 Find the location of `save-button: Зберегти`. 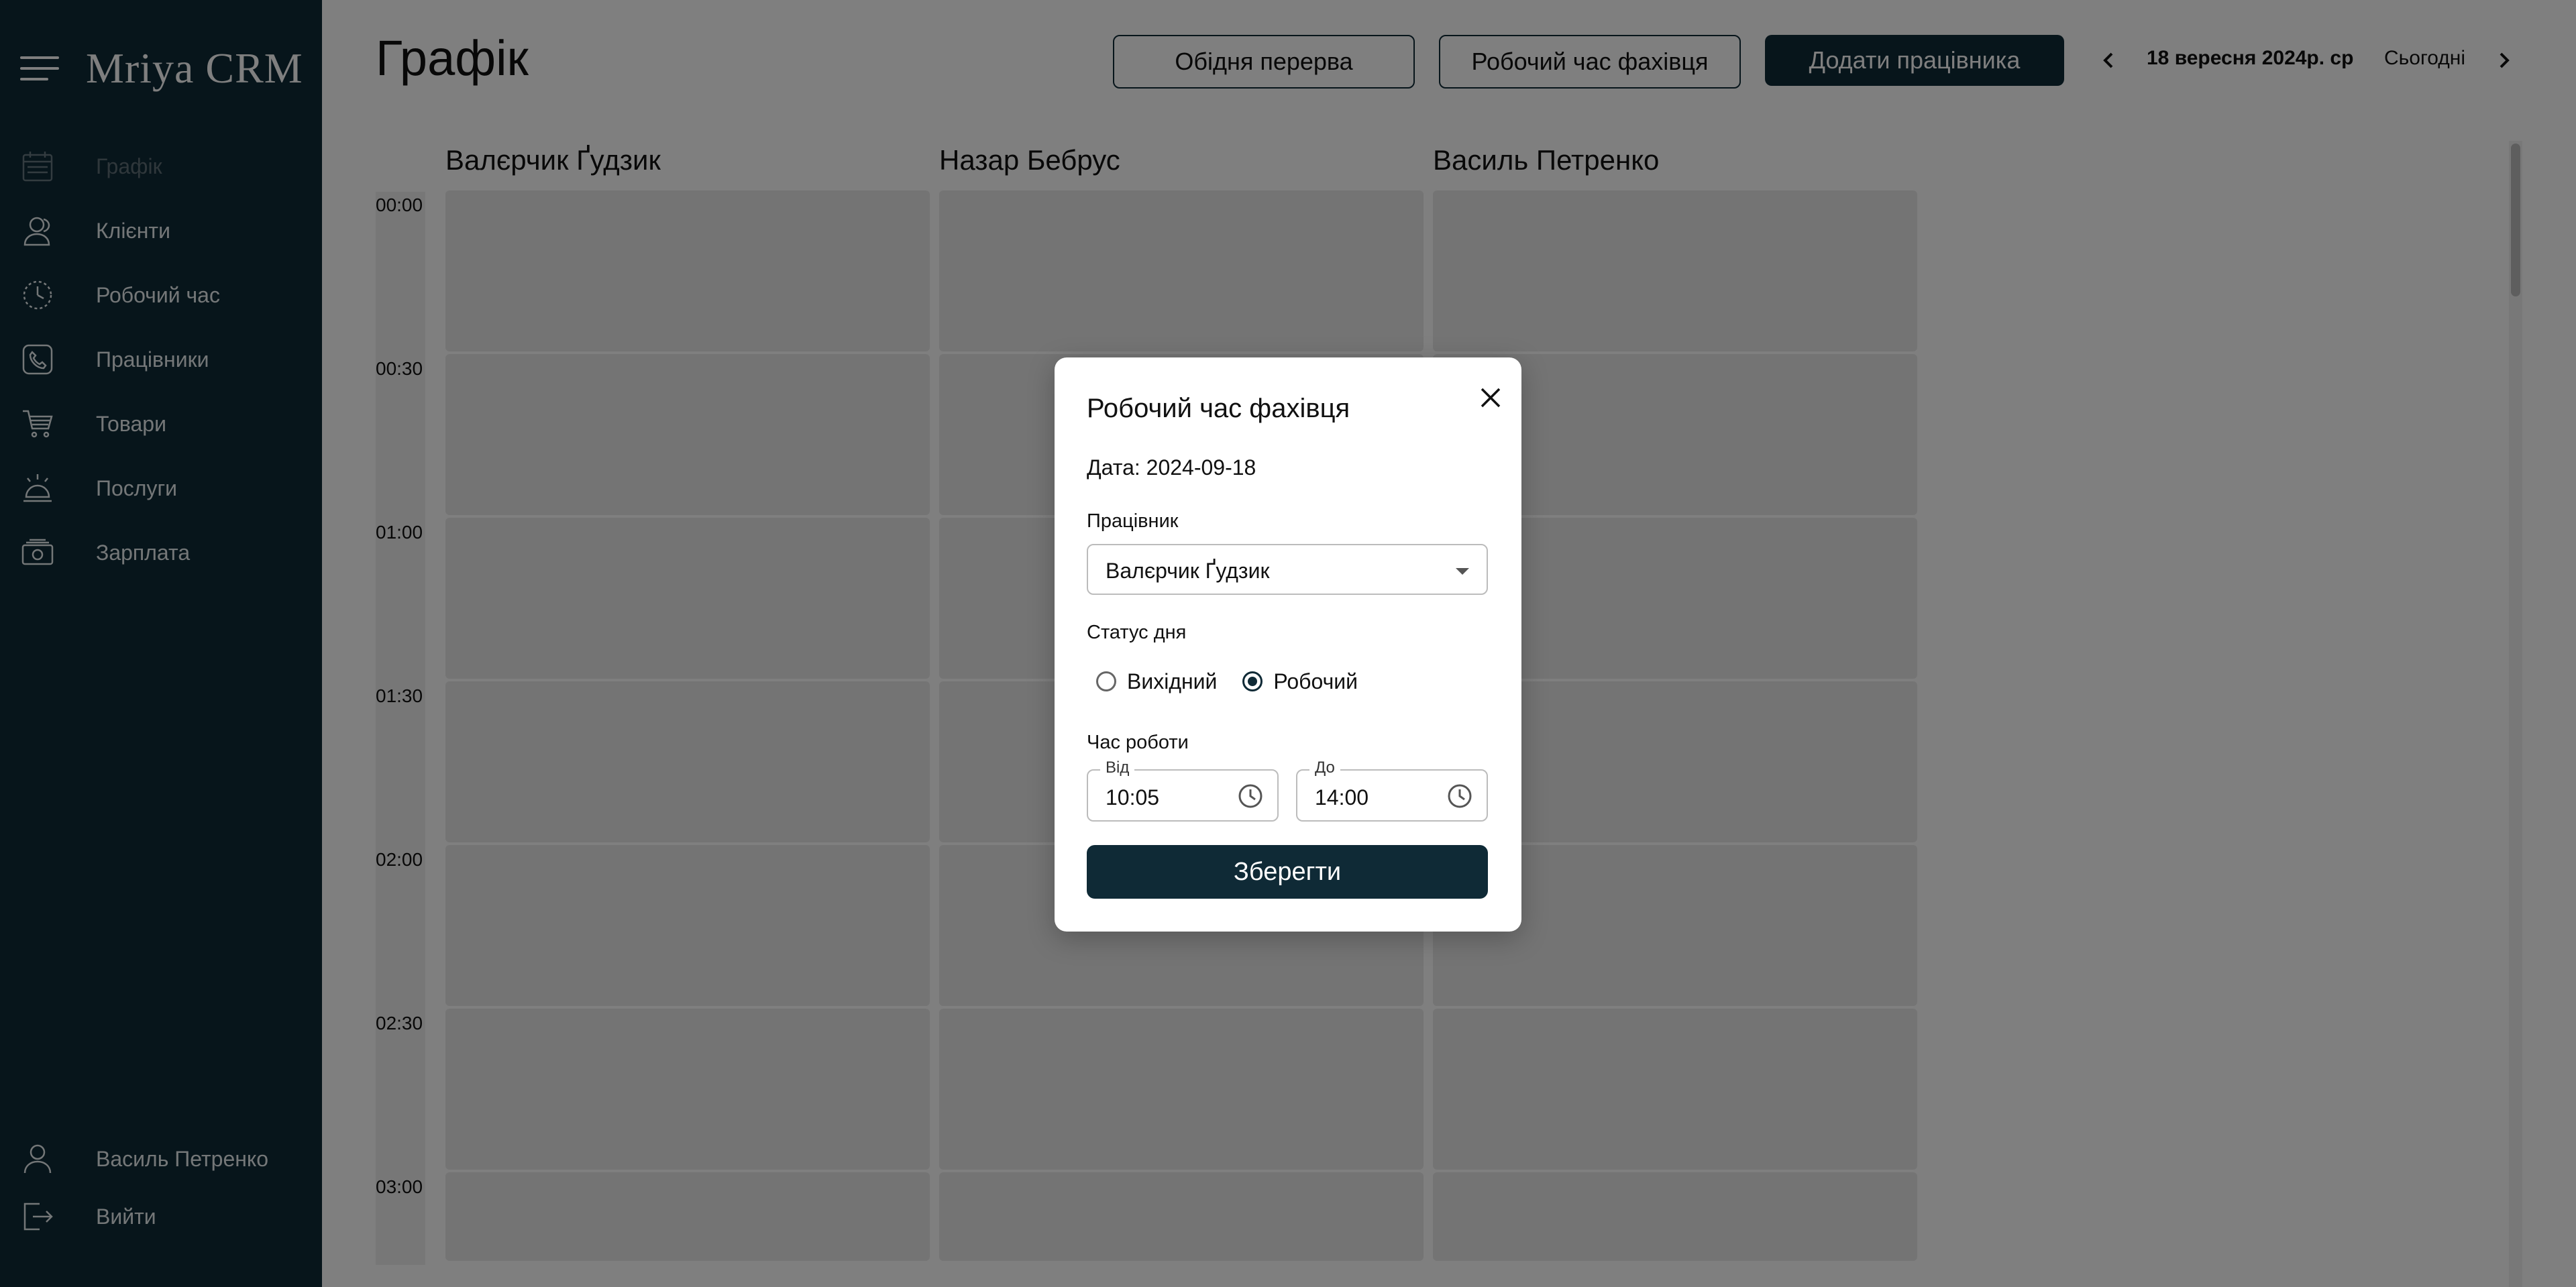

save-button: Зберегти is located at coordinates (1287, 872).